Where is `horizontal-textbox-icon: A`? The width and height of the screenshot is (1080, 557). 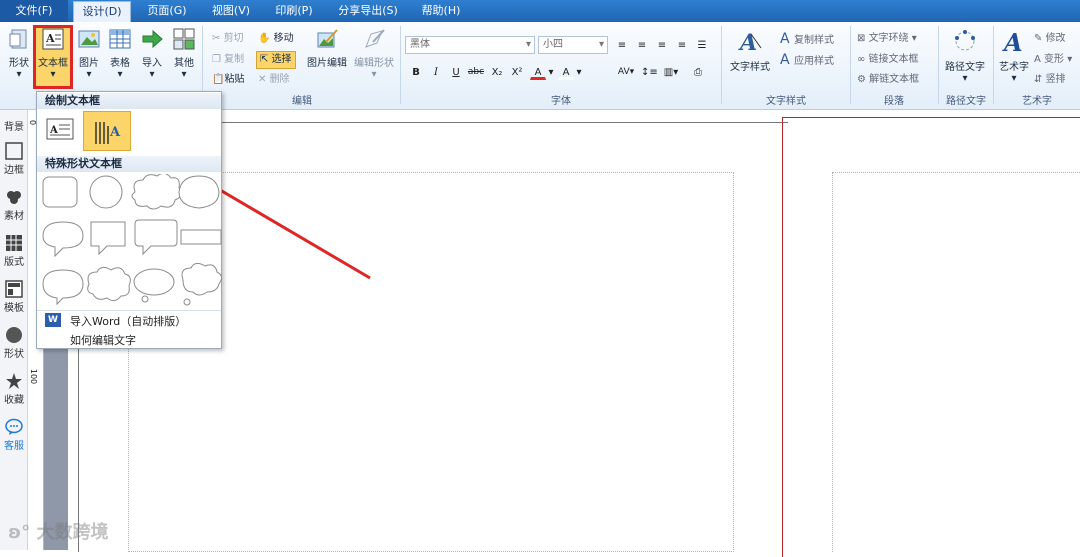
horizontal-textbox-icon: A is located at coordinates (60, 129).